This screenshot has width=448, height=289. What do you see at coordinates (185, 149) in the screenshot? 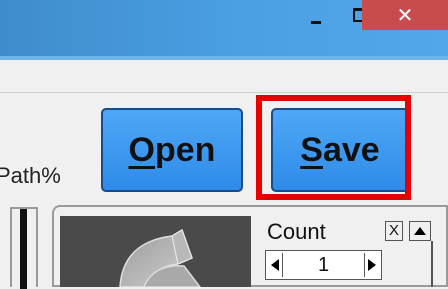
I see `open-button-label: pen` at bounding box center [185, 149].